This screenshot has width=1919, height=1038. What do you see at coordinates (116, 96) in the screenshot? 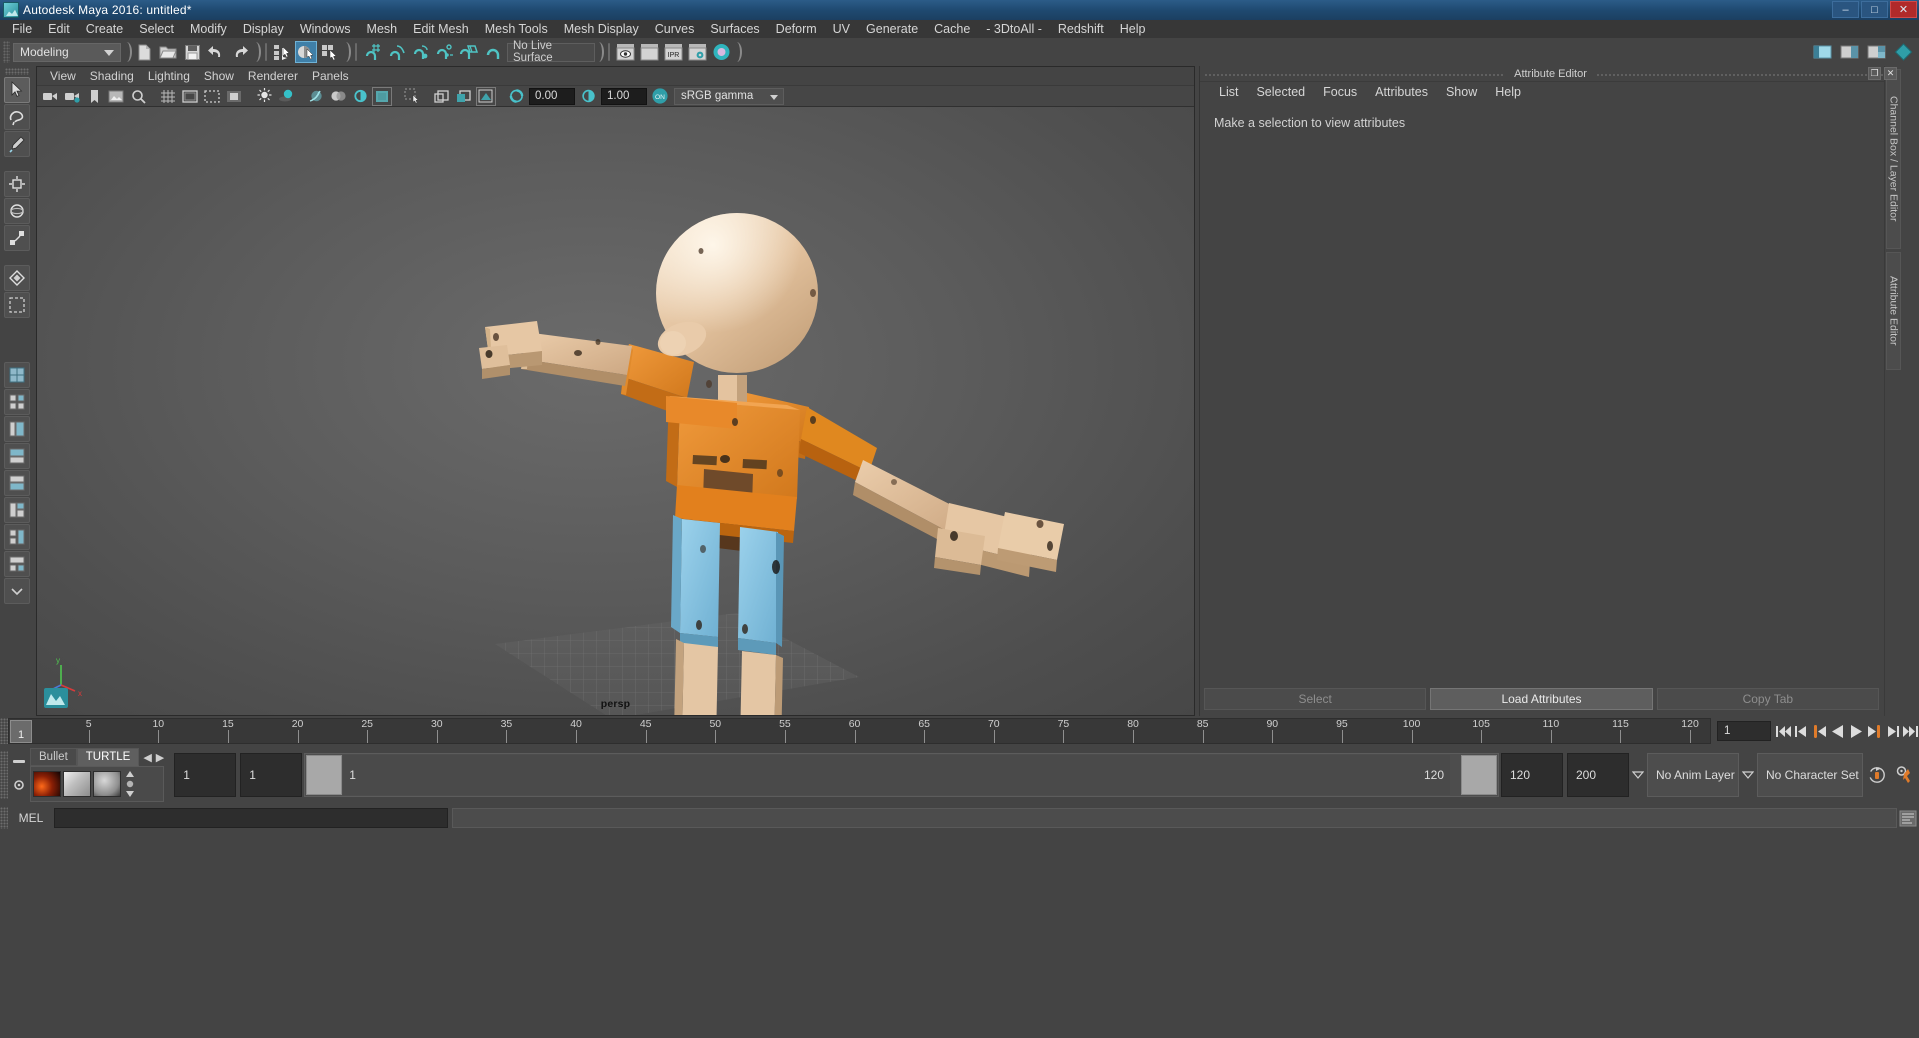
I see `image-plane-icon` at bounding box center [116, 96].